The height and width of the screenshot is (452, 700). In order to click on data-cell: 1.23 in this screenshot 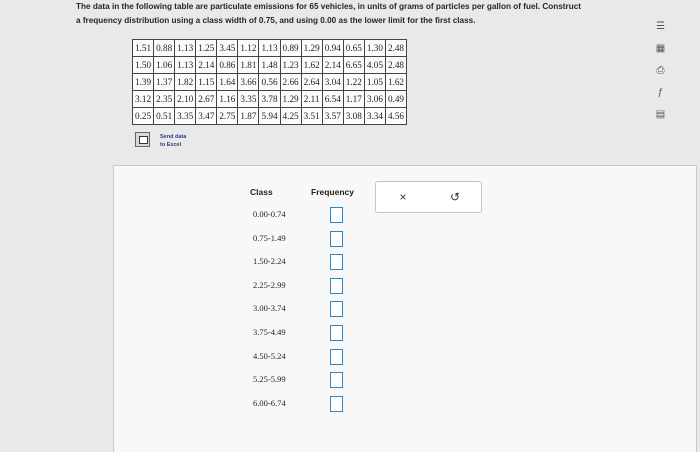, I will do `click(290, 65)`.